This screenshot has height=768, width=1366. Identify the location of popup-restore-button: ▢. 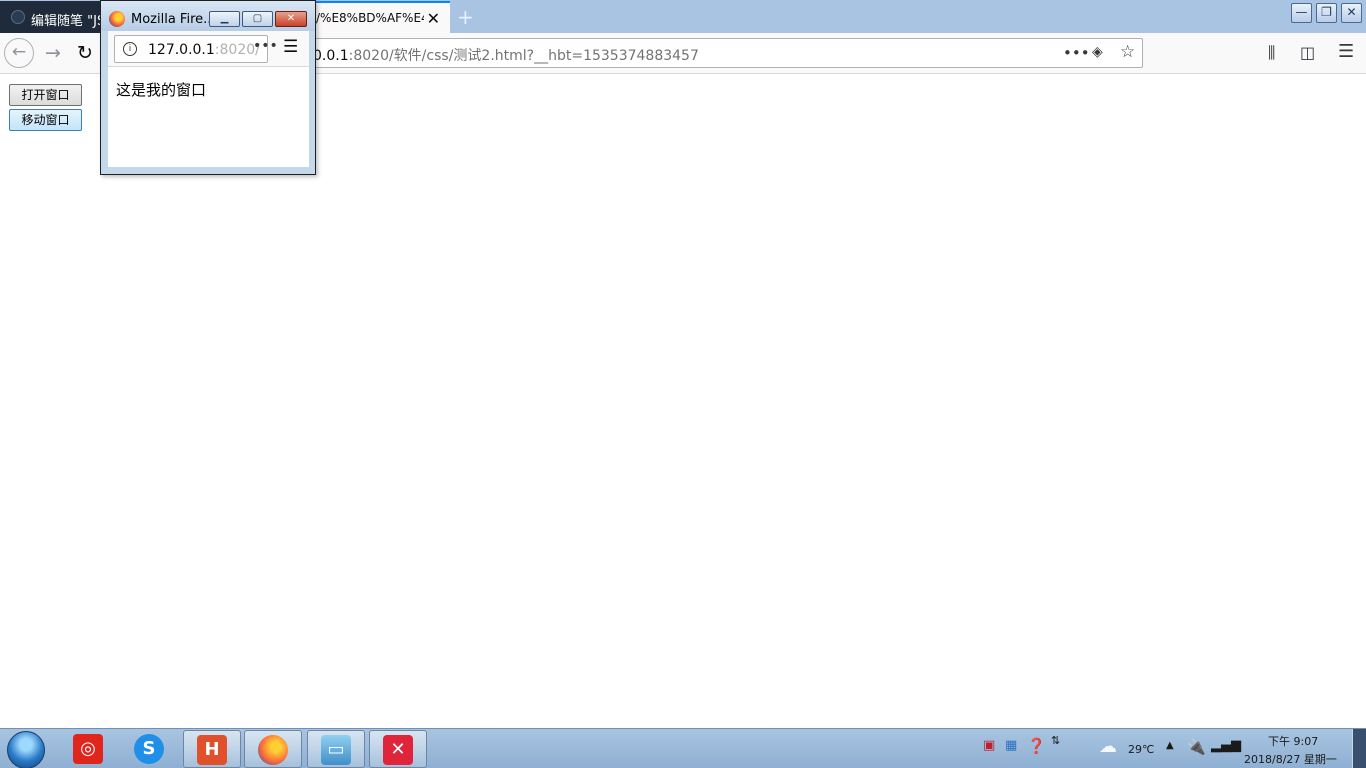
(257, 19).